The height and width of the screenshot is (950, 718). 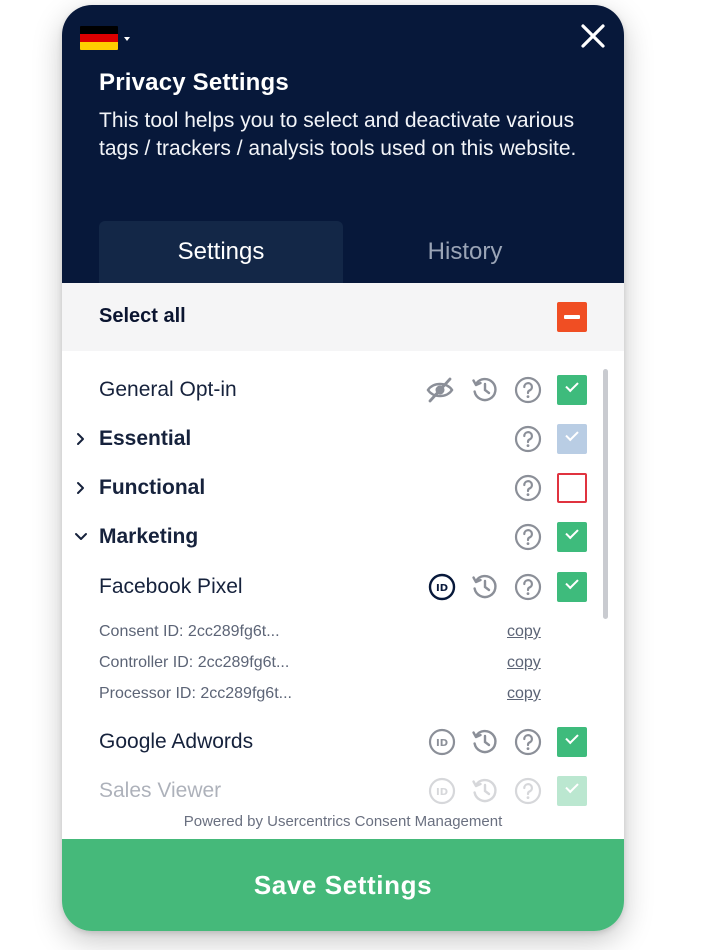 What do you see at coordinates (440, 390) in the screenshot?
I see `eye-off-icon` at bounding box center [440, 390].